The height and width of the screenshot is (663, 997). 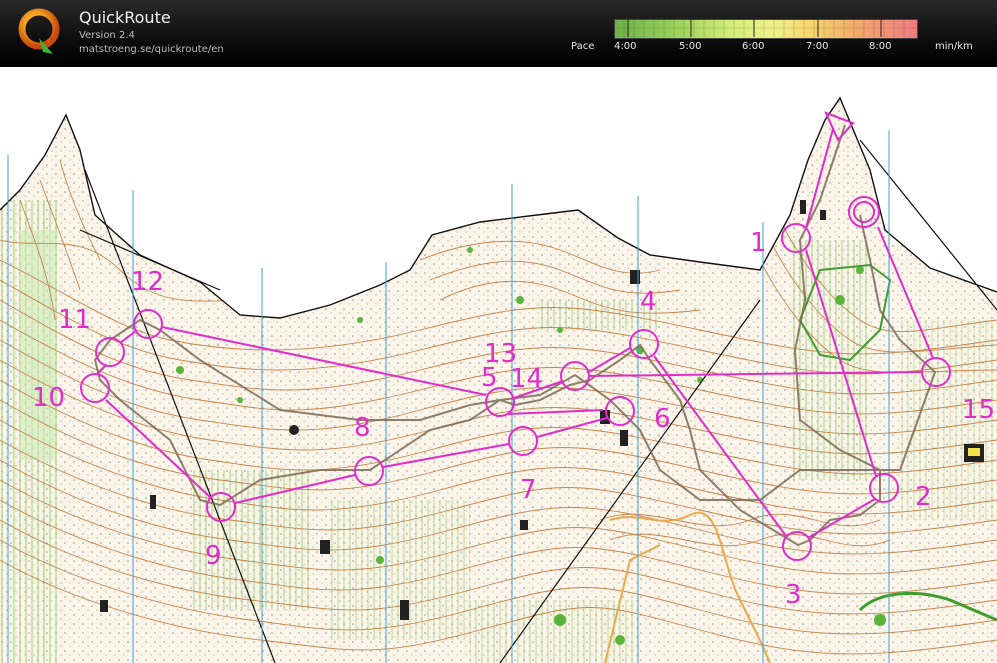 What do you see at coordinates (107, 35) in the screenshot?
I see `app-version: Version 2.4` at bounding box center [107, 35].